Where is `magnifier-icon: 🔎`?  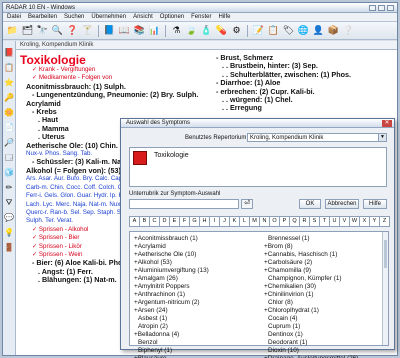 magnifier-icon: 🔎 is located at coordinates (9, 143).